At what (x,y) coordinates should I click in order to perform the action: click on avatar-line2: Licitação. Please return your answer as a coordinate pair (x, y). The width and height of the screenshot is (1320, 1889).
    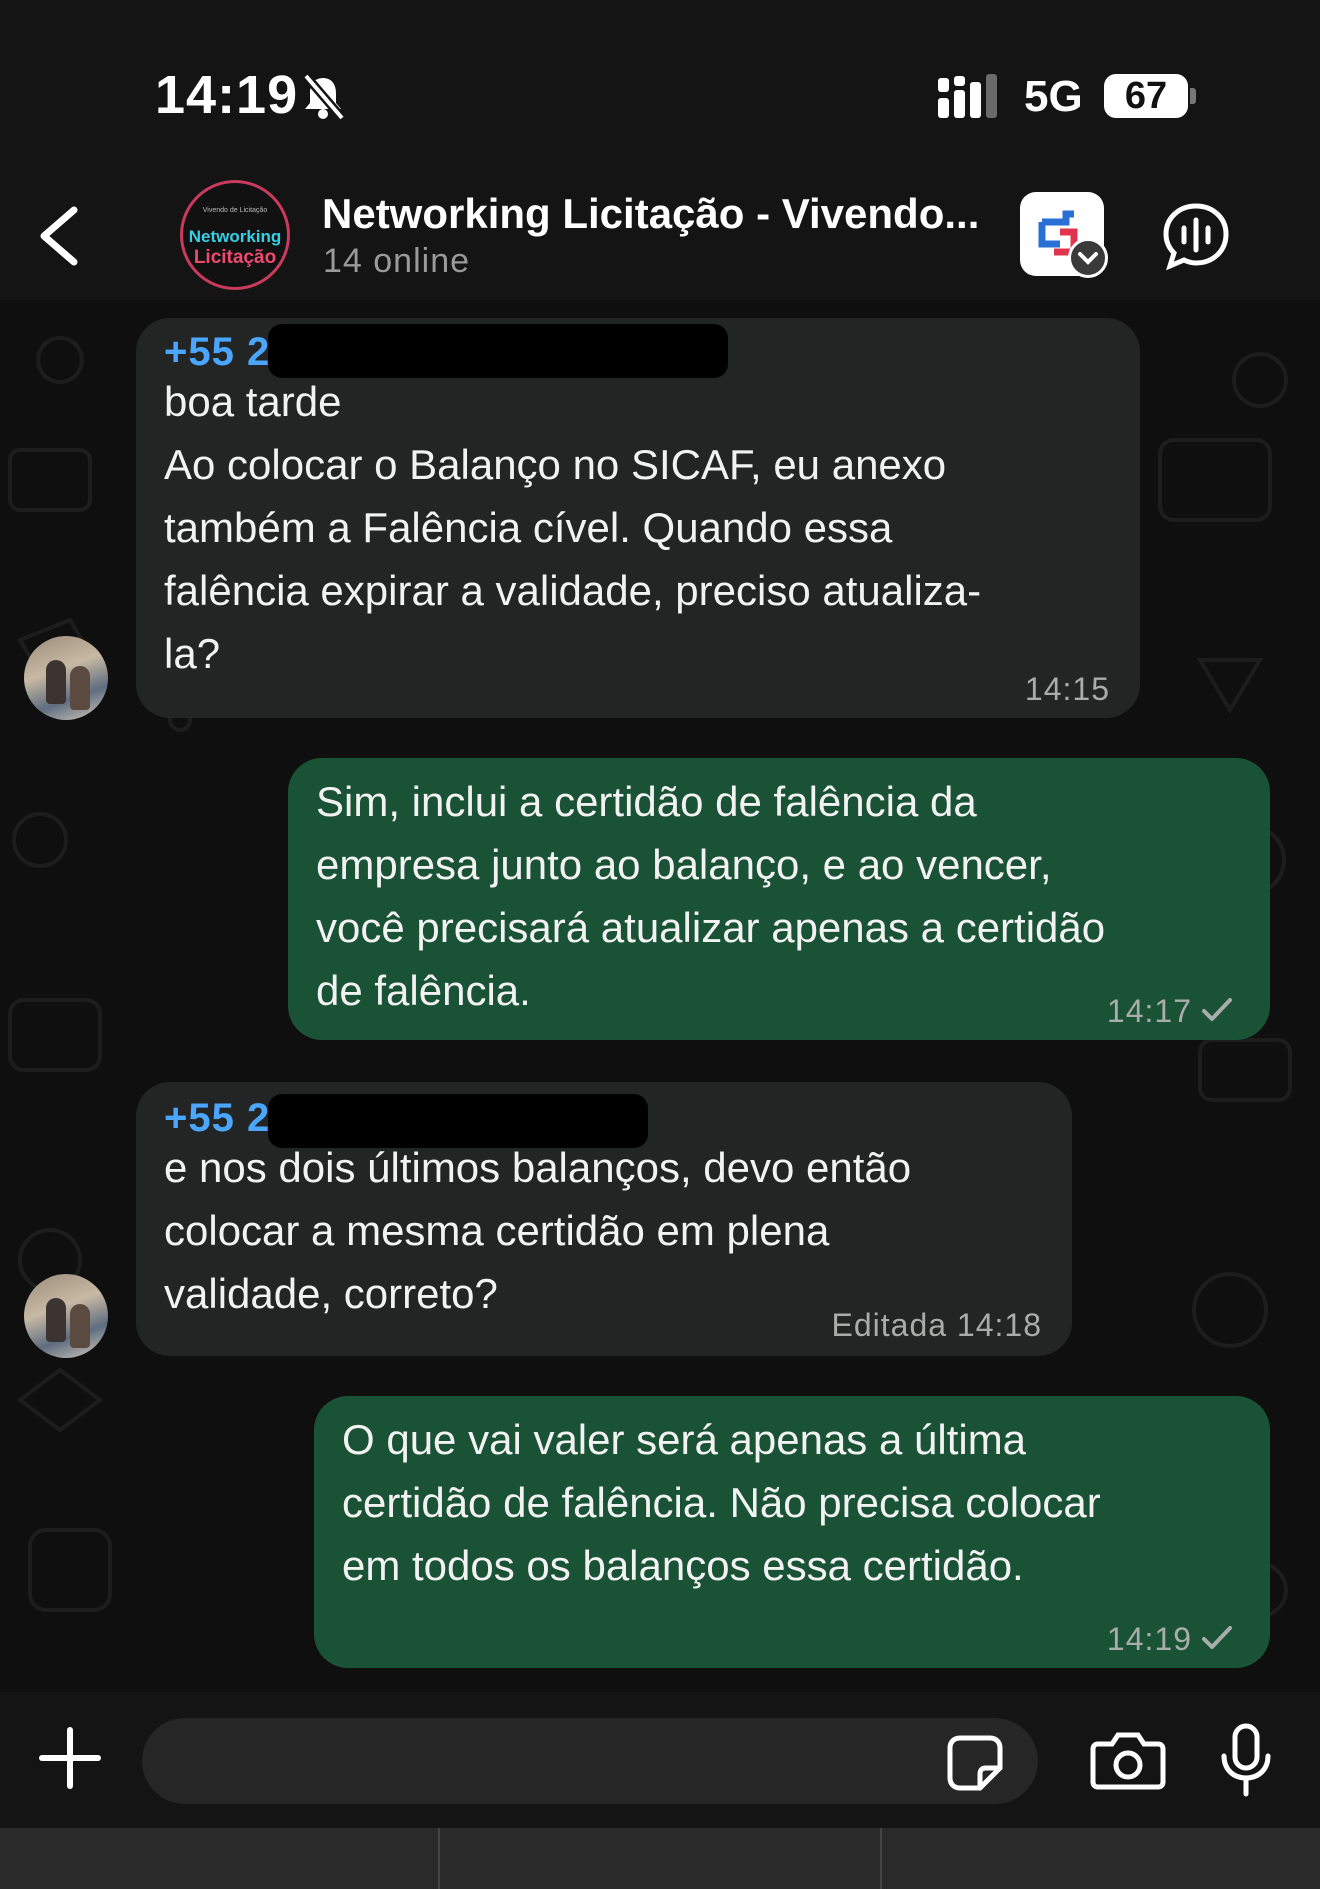
    Looking at the image, I should click on (235, 257).